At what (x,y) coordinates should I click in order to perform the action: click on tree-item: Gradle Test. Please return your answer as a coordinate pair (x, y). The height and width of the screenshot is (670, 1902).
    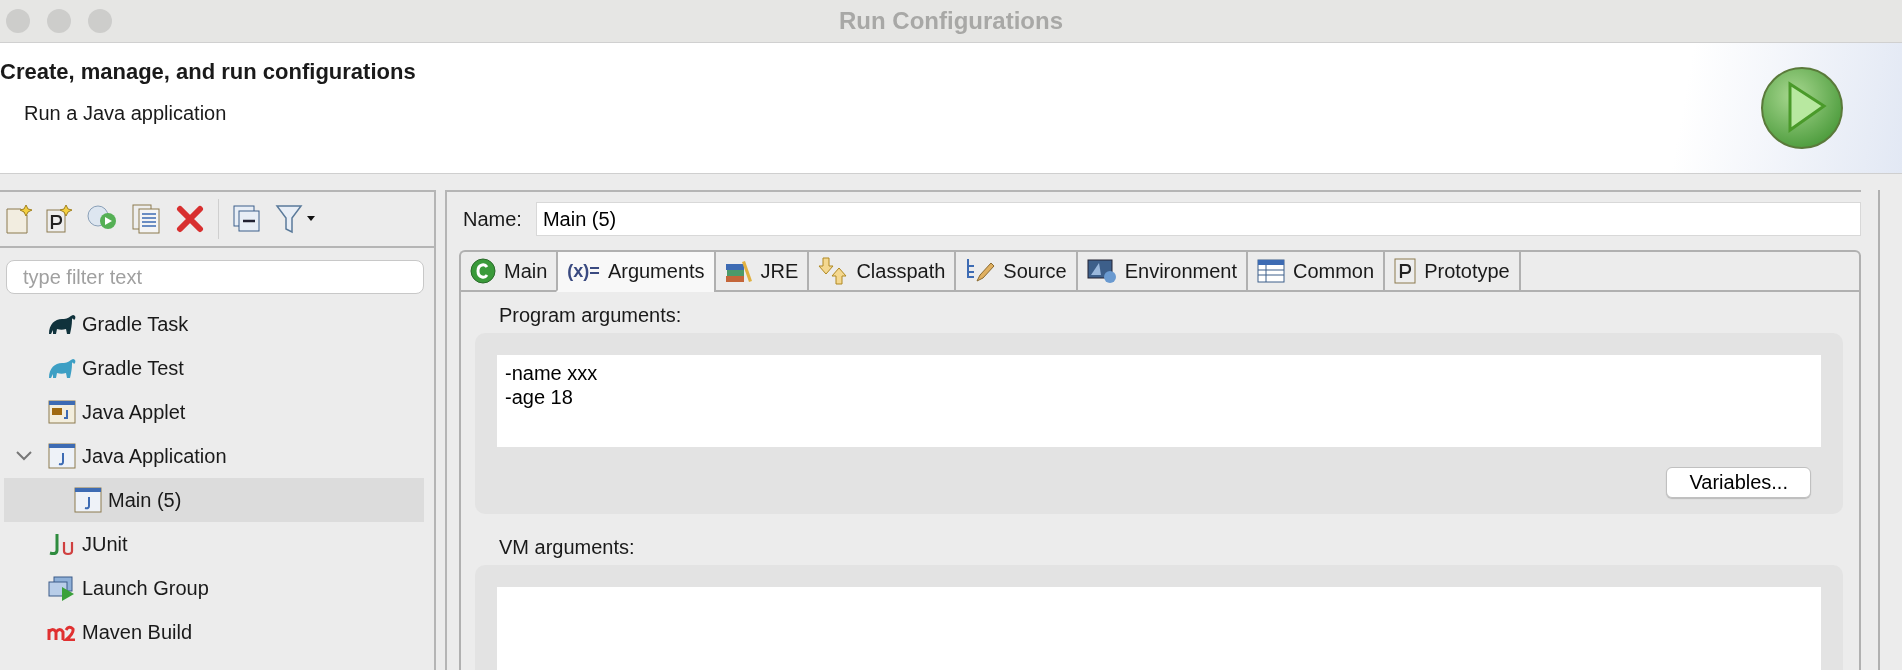
    Looking at the image, I should click on (214, 368).